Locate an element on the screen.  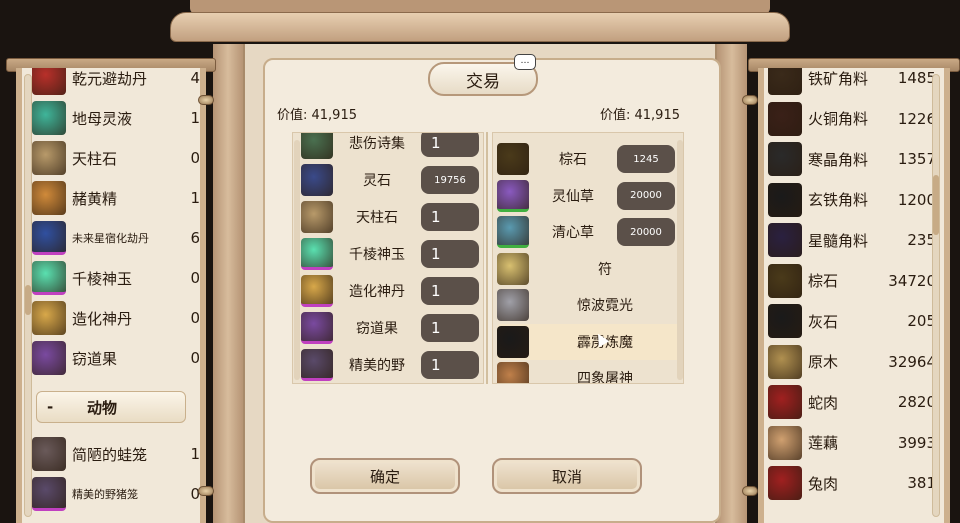
talisman-icon is located at coordinates (513, 268).